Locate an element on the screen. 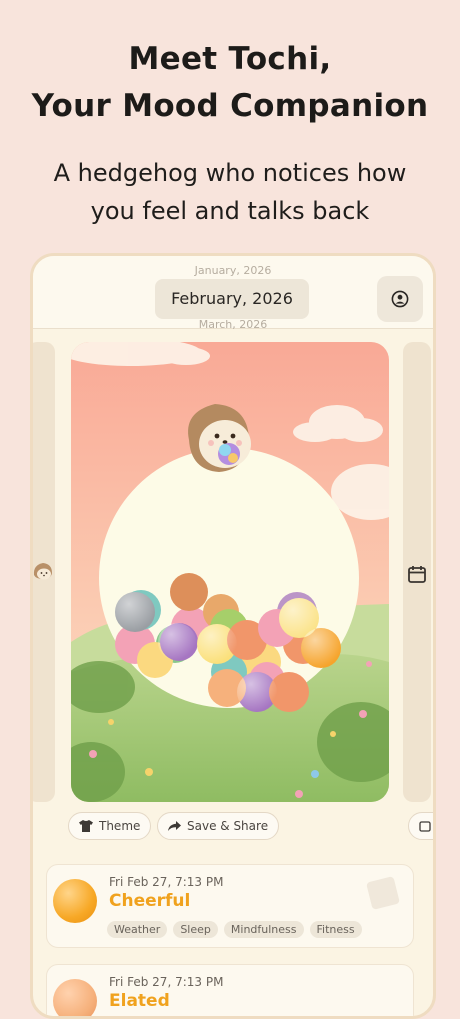 This screenshot has width=460, height=1019. save-share-button: Save & Share is located at coordinates (218, 826).